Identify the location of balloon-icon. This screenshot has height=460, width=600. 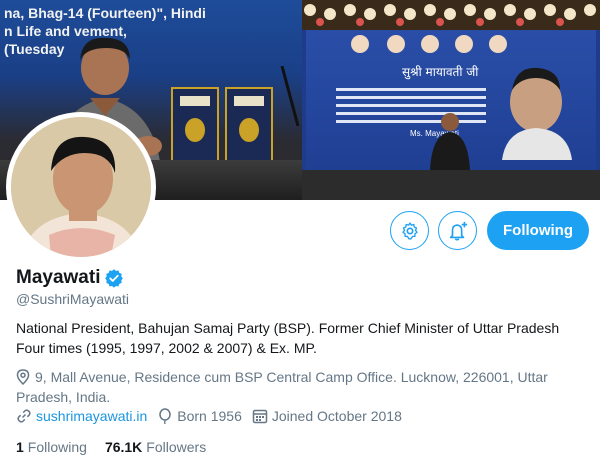
(165, 416).